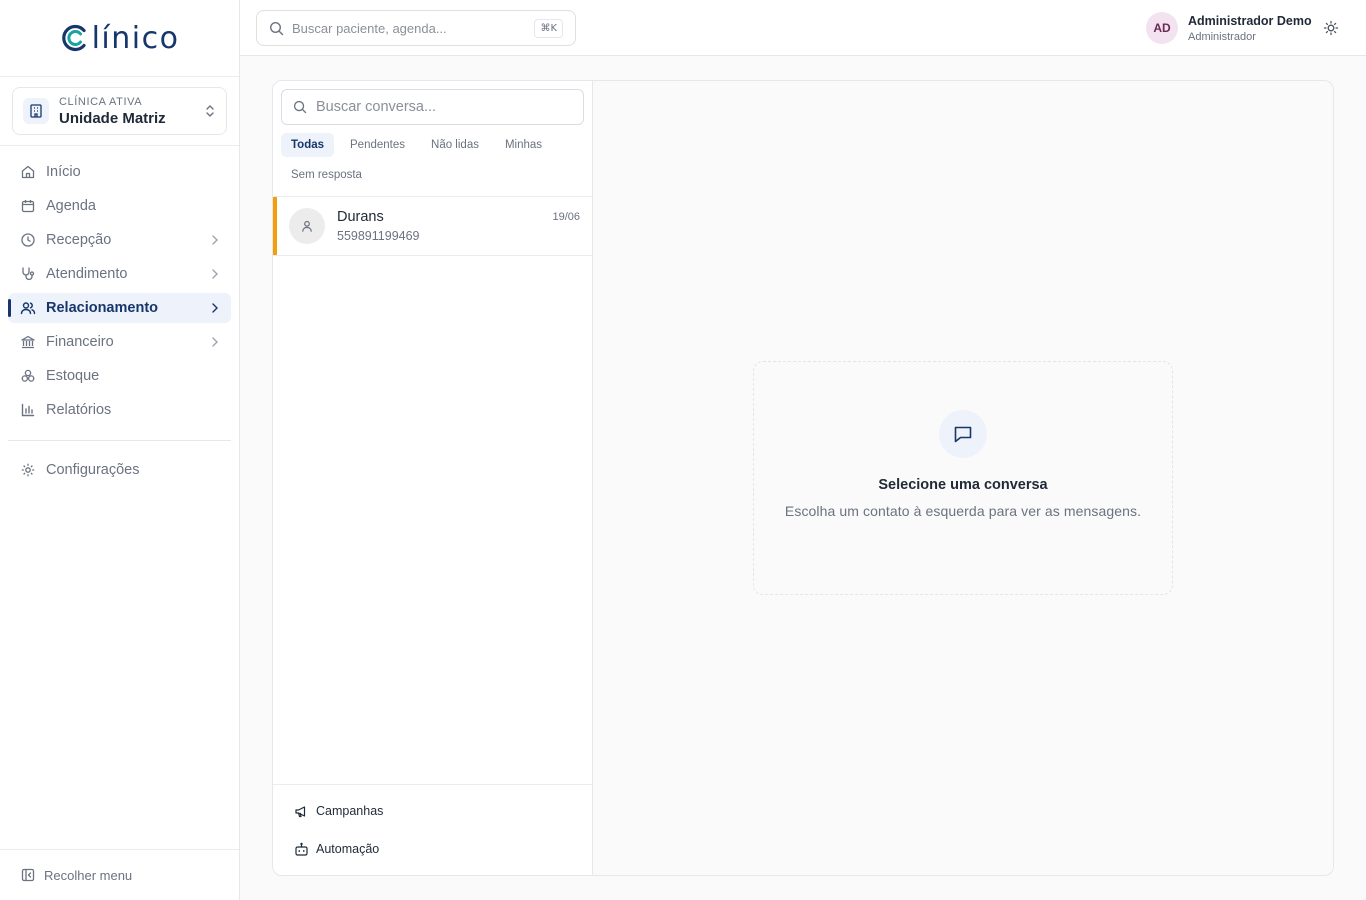  Describe the element at coordinates (348, 849) in the screenshot. I see `automation-label: Automação` at that location.